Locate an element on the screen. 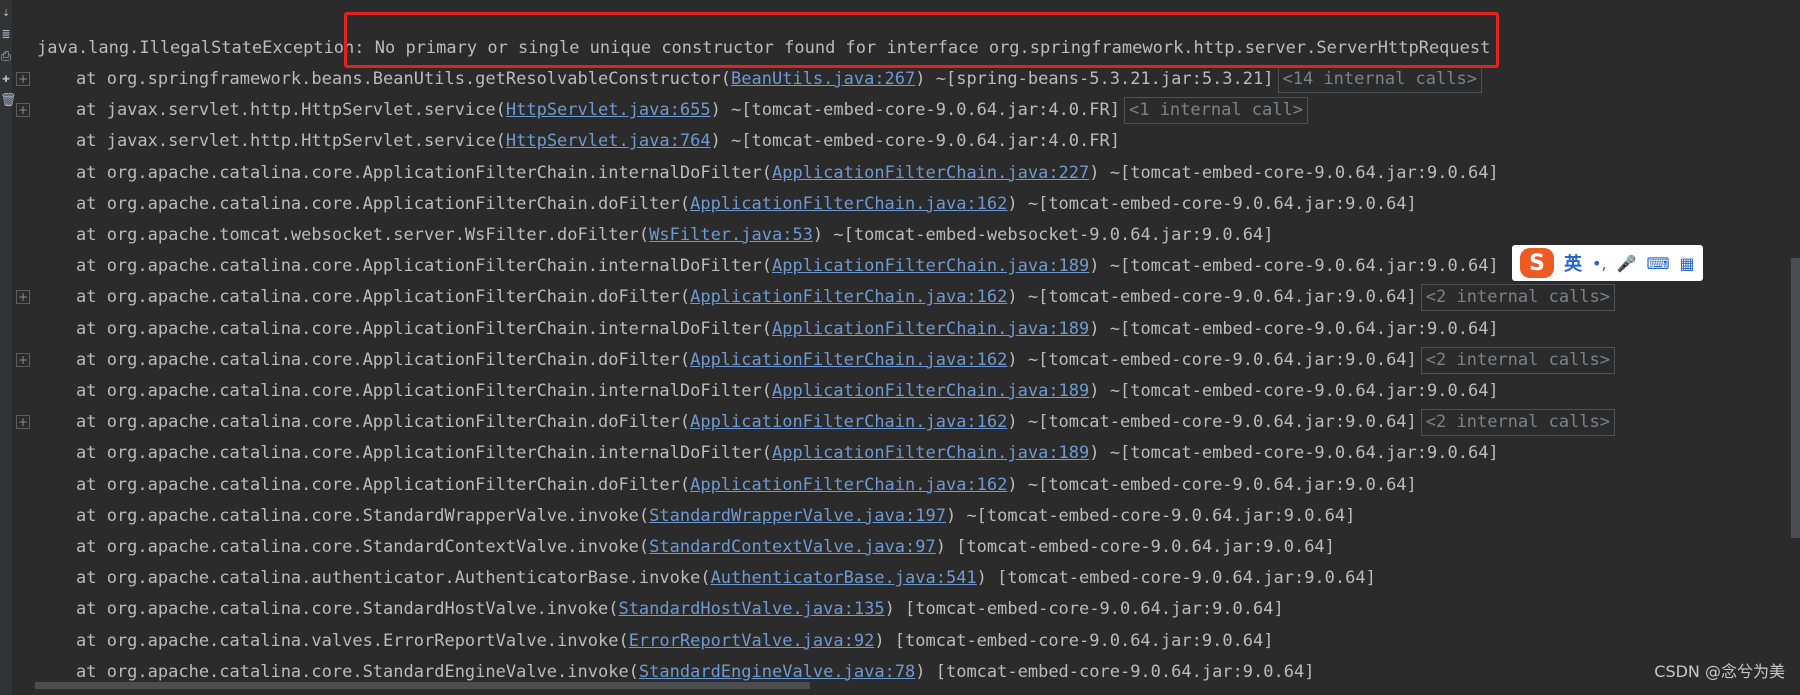  source-file-link: HttpServlet.java:764 is located at coordinates (608, 141).